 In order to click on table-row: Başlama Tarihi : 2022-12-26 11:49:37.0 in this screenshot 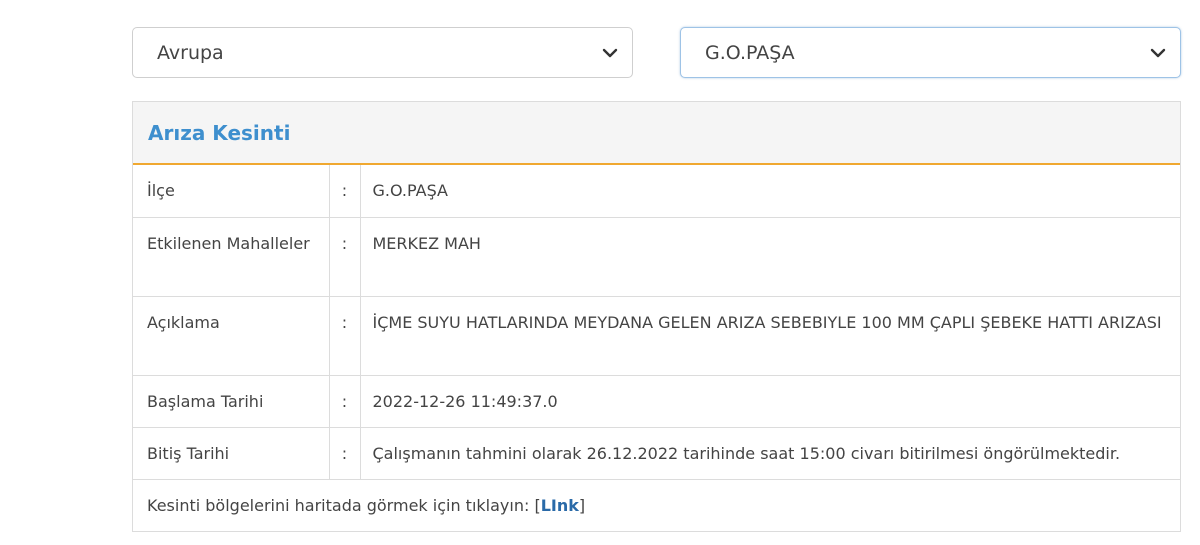, I will do `click(656, 400)`.